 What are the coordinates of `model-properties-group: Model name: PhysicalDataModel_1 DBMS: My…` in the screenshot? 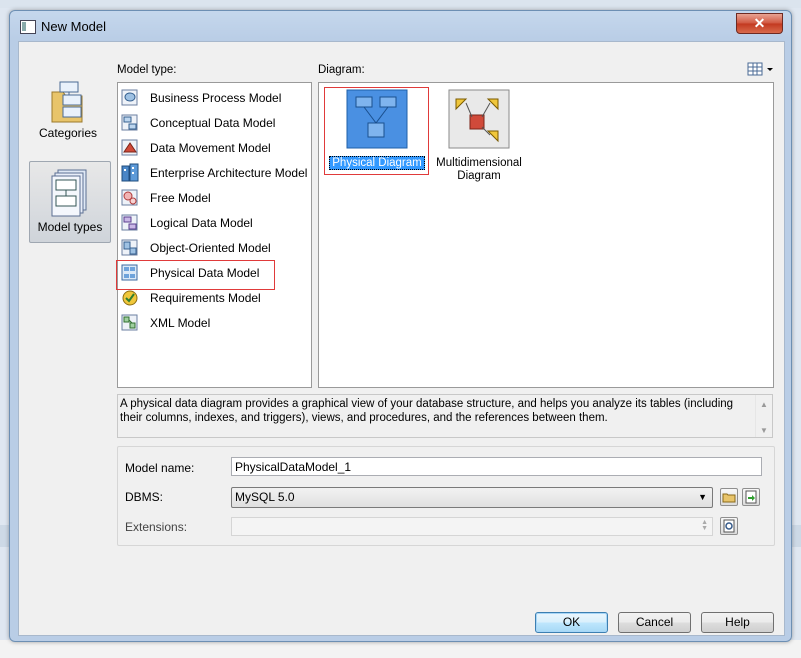 It's located at (446, 496).